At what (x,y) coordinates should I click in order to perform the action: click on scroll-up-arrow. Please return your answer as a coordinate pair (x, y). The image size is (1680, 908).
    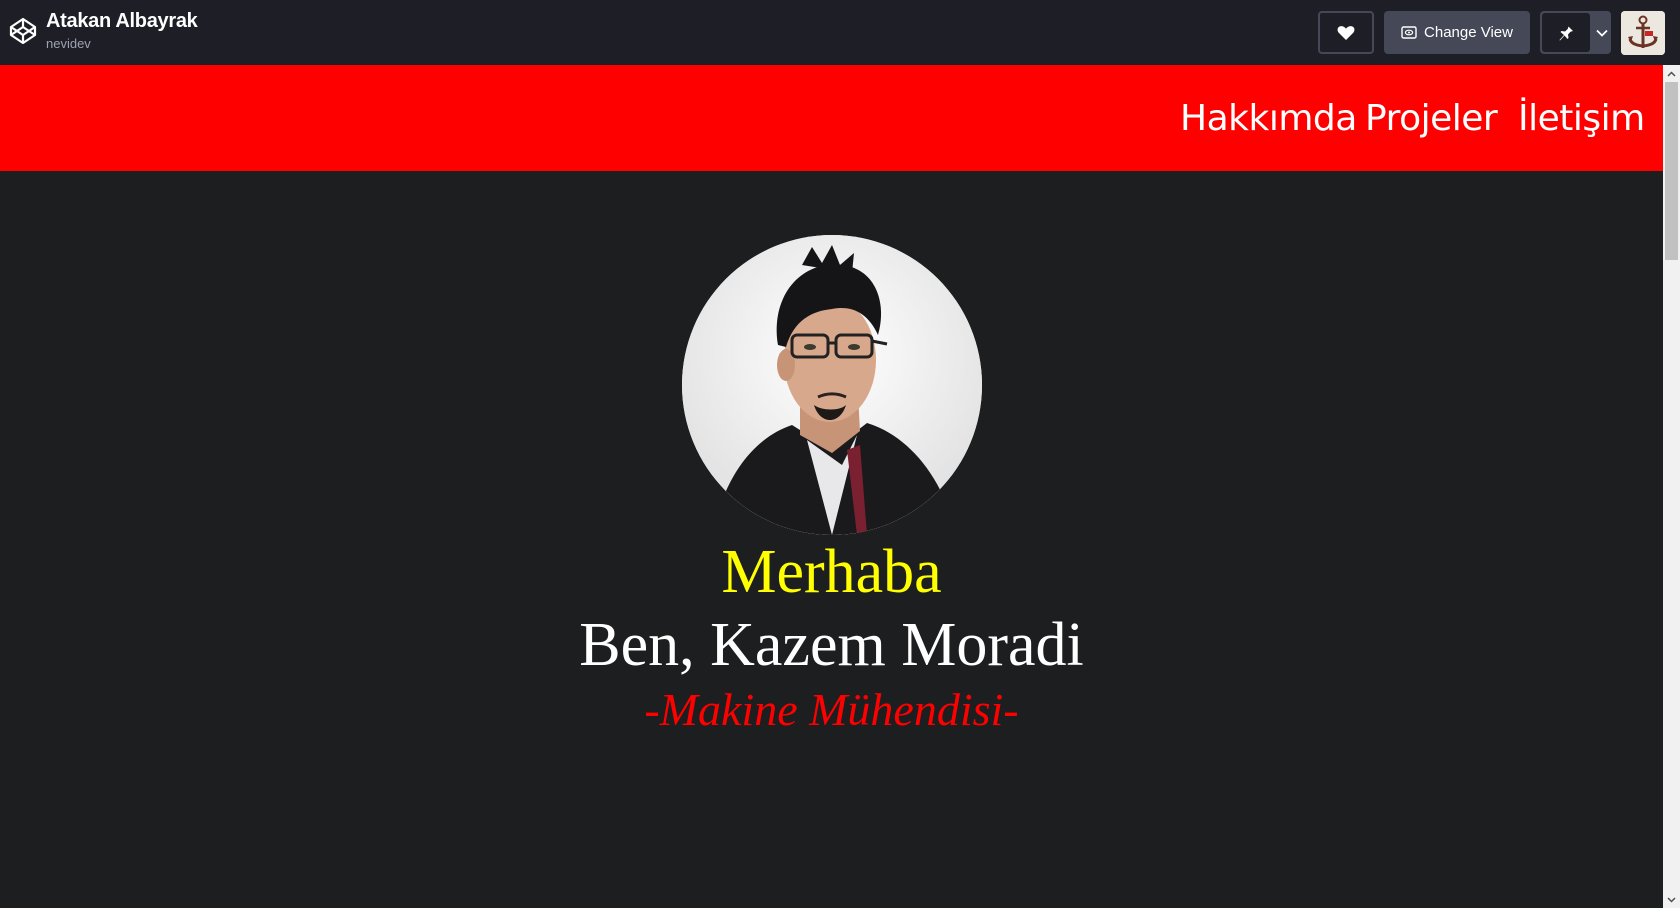
    Looking at the image, I should click on (1671, 73).